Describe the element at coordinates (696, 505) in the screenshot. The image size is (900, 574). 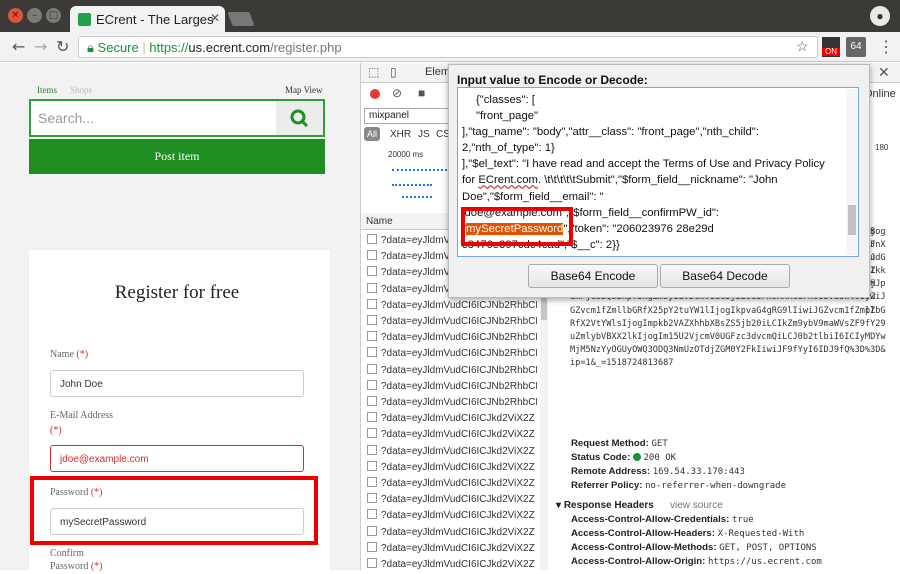
I see `view-source-link: view source` at that location.